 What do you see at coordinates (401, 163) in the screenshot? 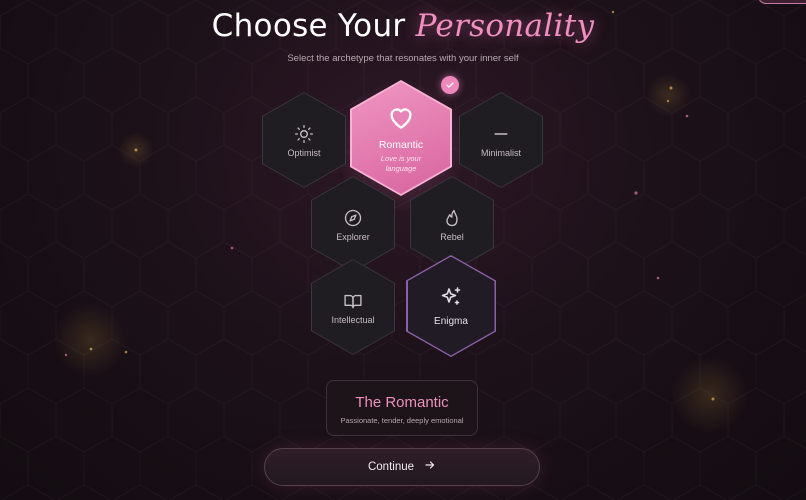
I see `archetype-description: Love is your language` at bounding box center [401, 163].